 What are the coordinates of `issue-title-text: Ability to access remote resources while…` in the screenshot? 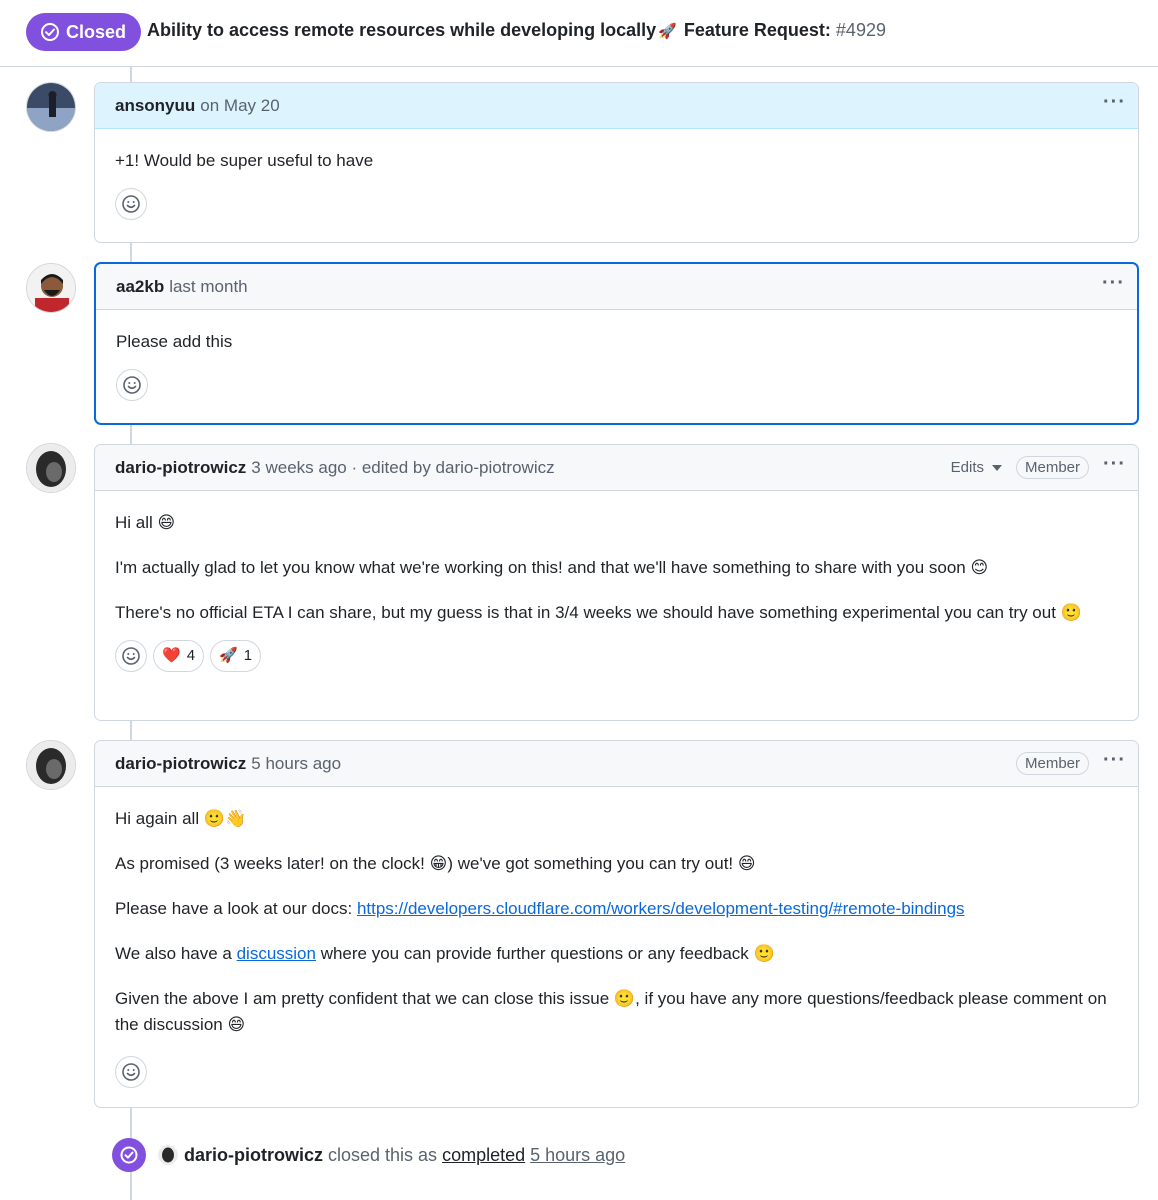 It's located at (402, 30).